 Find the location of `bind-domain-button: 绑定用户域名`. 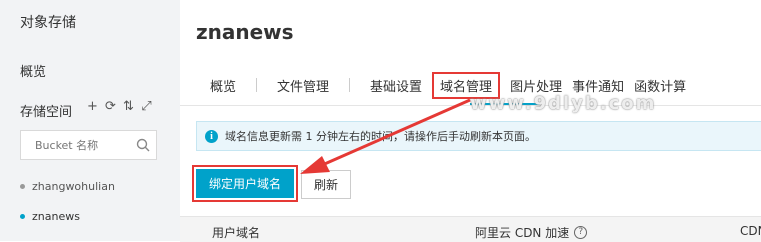

bind-domain-button: 绑定用户域名 is located at coordinates (245, 183).